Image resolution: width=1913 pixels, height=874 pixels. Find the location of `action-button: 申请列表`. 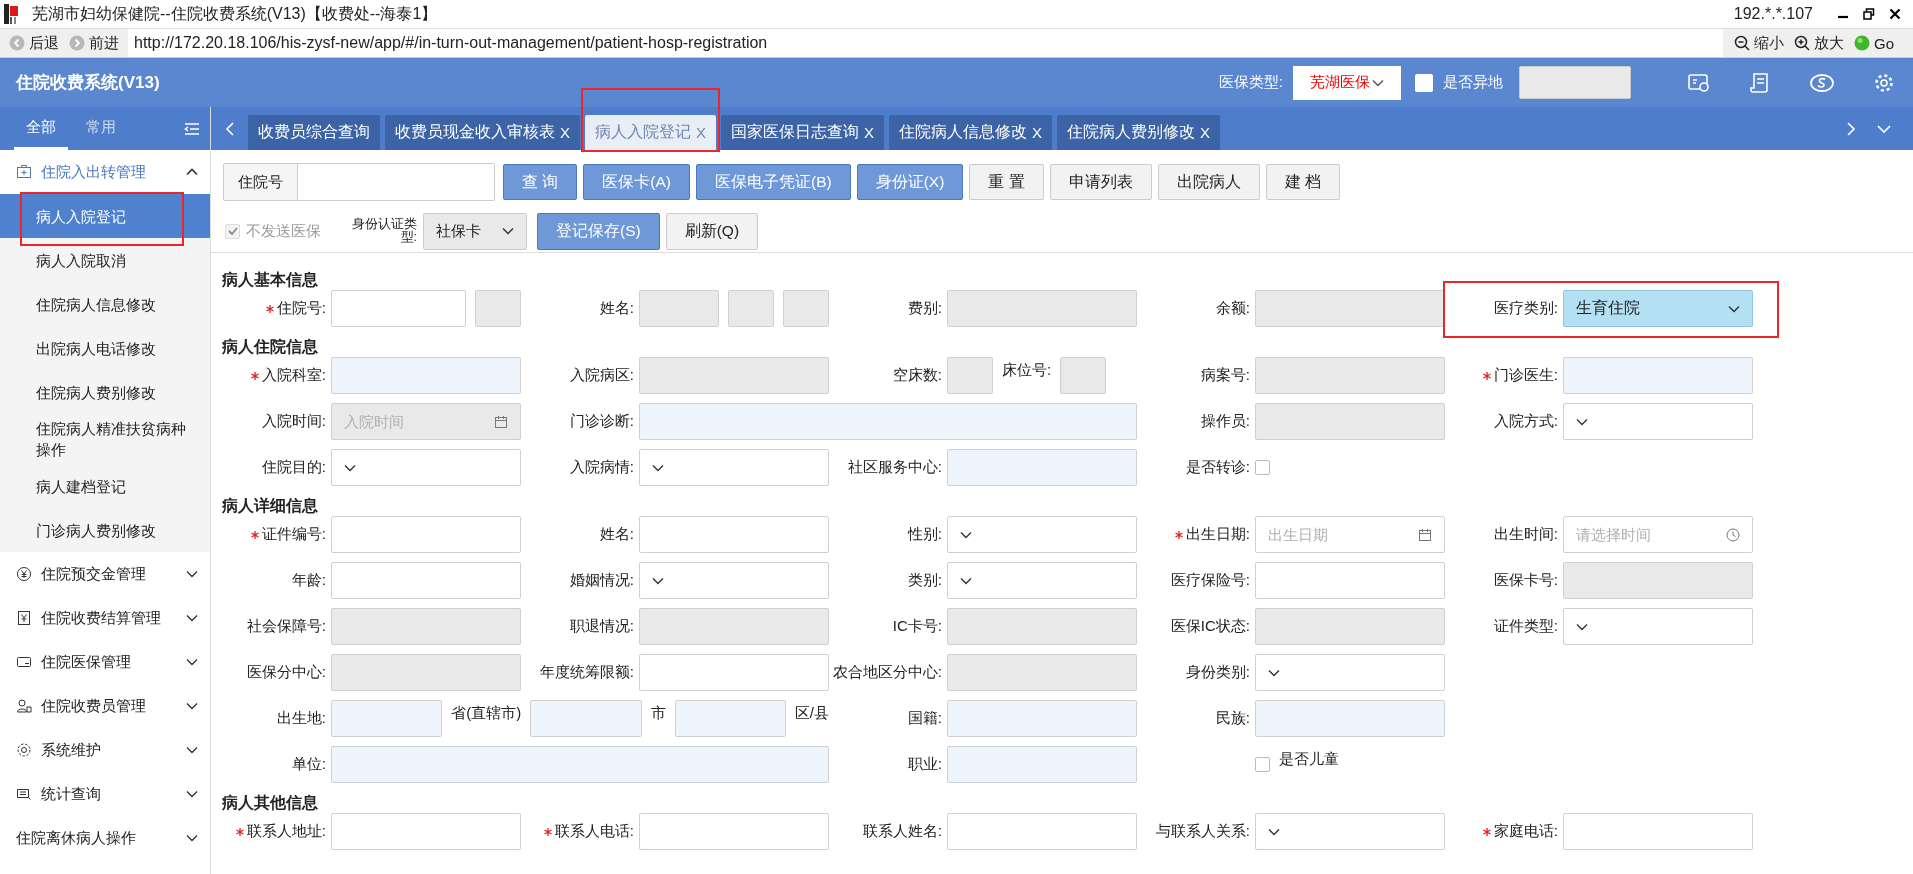

action-button: 申请列表 is located at coordinates (1100, 182).